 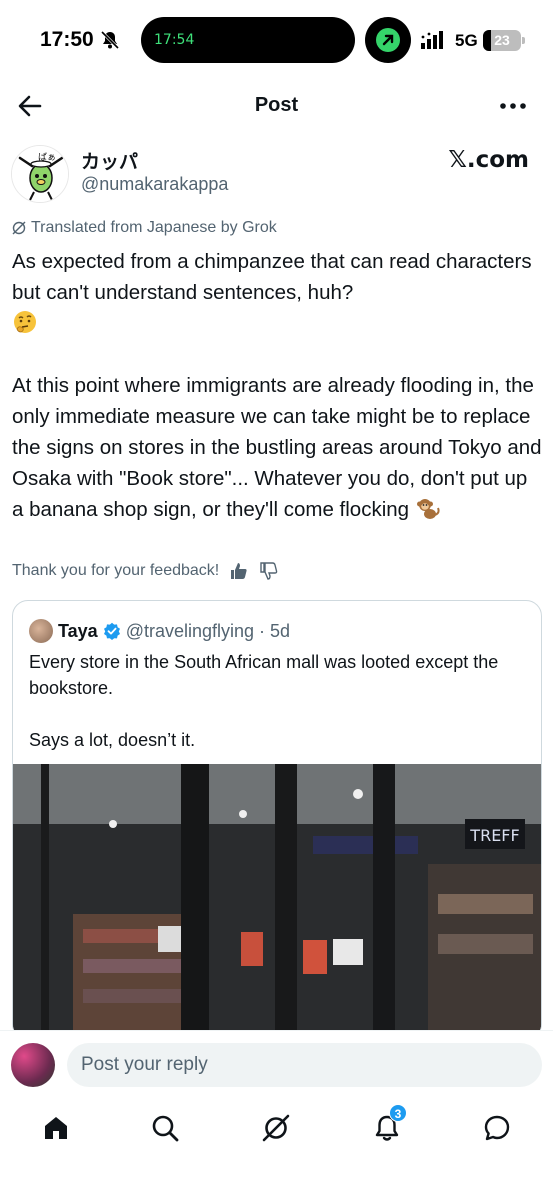 I want to click on quoted-author-name: Taya, so click(x=78, y=631).